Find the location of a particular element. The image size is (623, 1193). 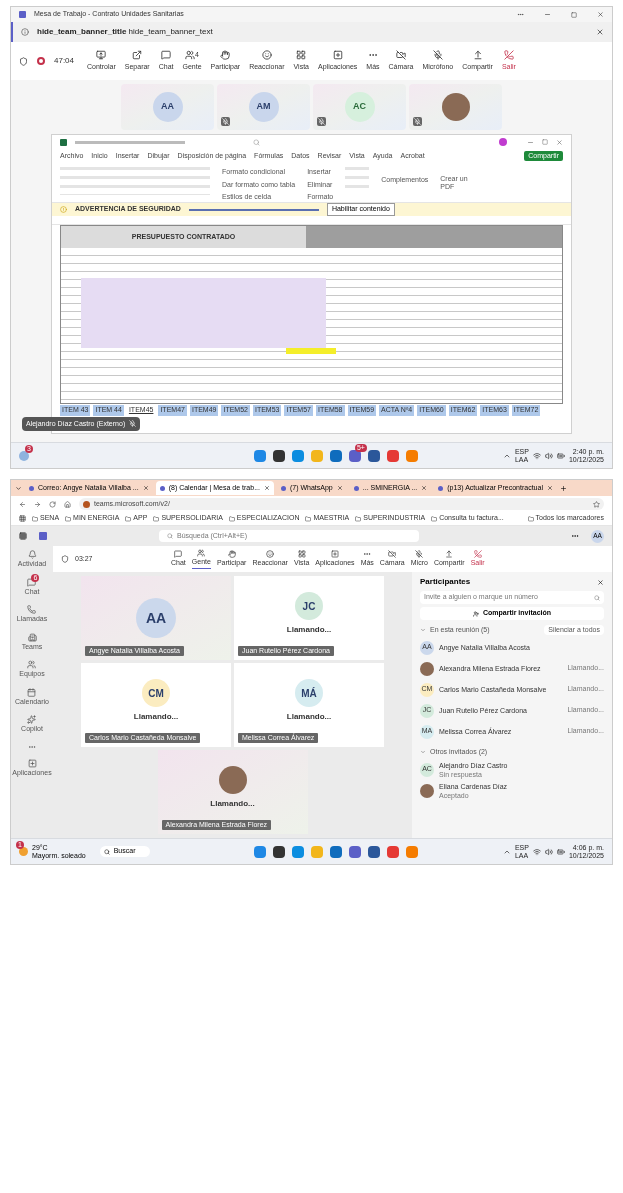

panel-title: Participantes is located at coordinates (446, 582).